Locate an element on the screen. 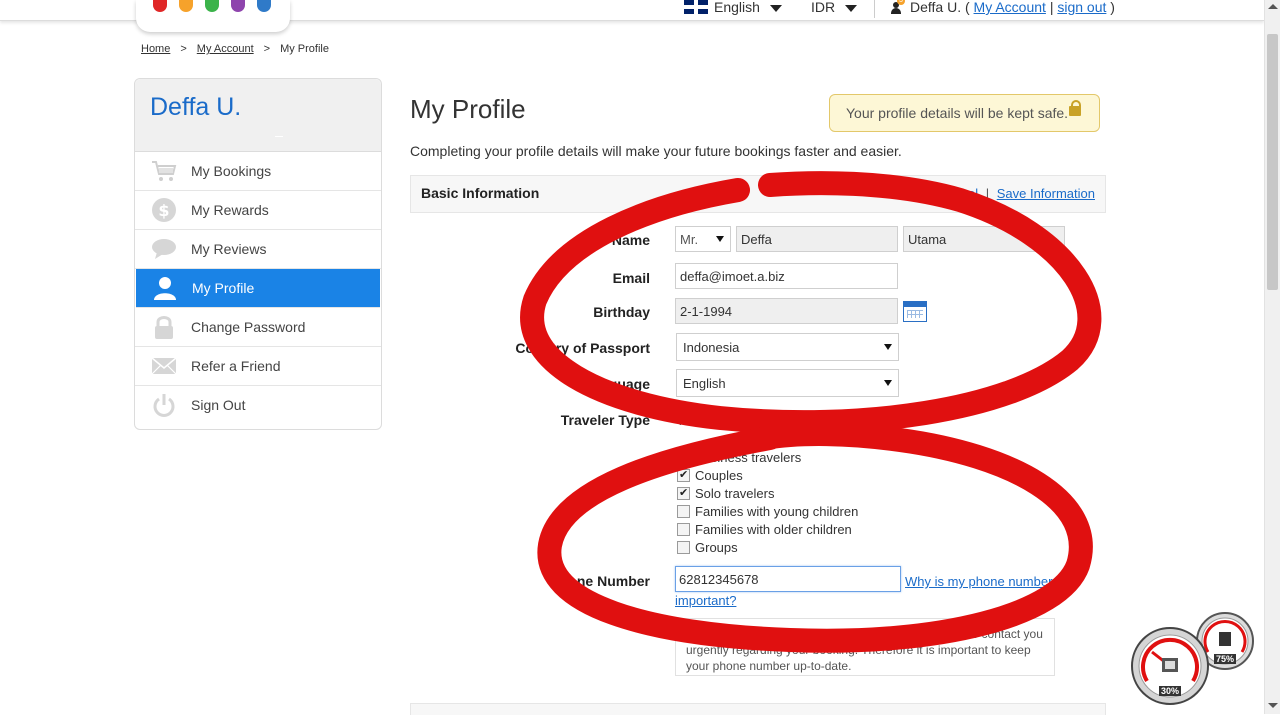  sidebar-item-label: My Rewards is located at coordinates (230, 210).